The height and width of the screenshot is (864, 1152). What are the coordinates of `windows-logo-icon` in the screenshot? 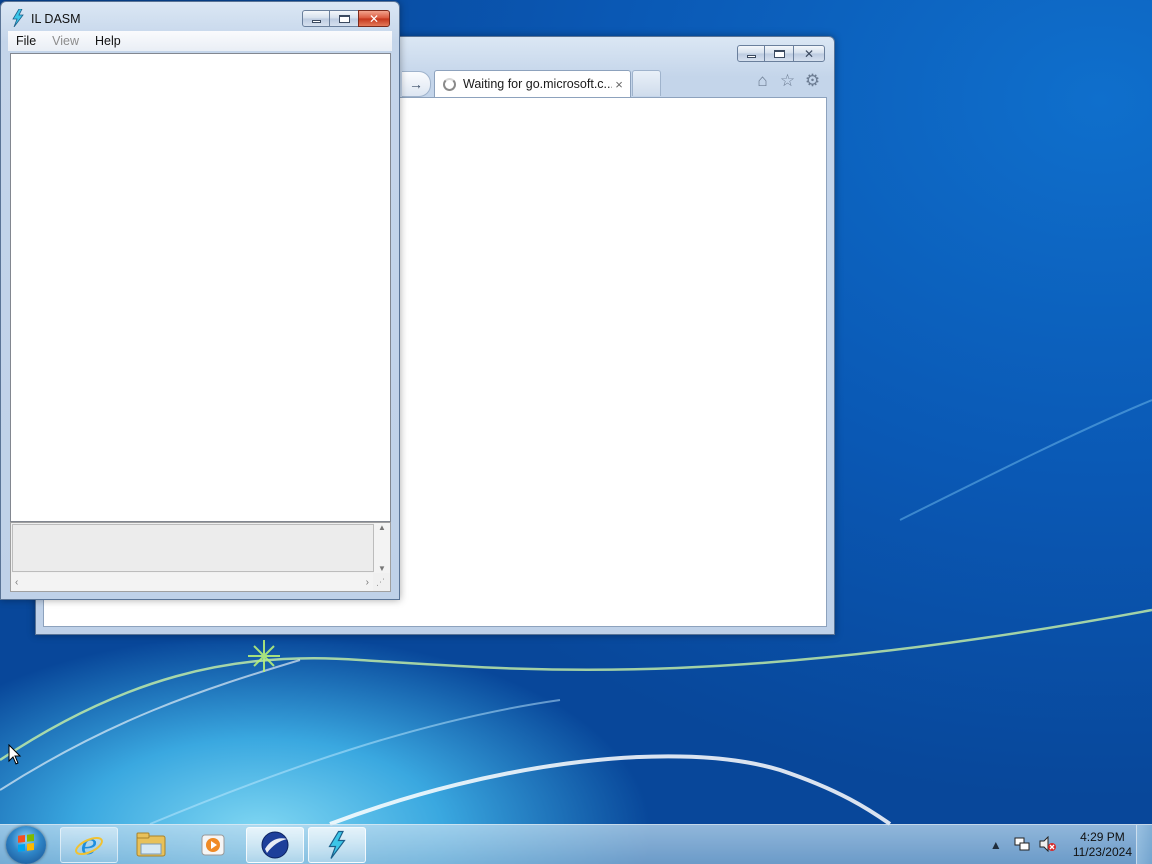 It's located at (26, 843).